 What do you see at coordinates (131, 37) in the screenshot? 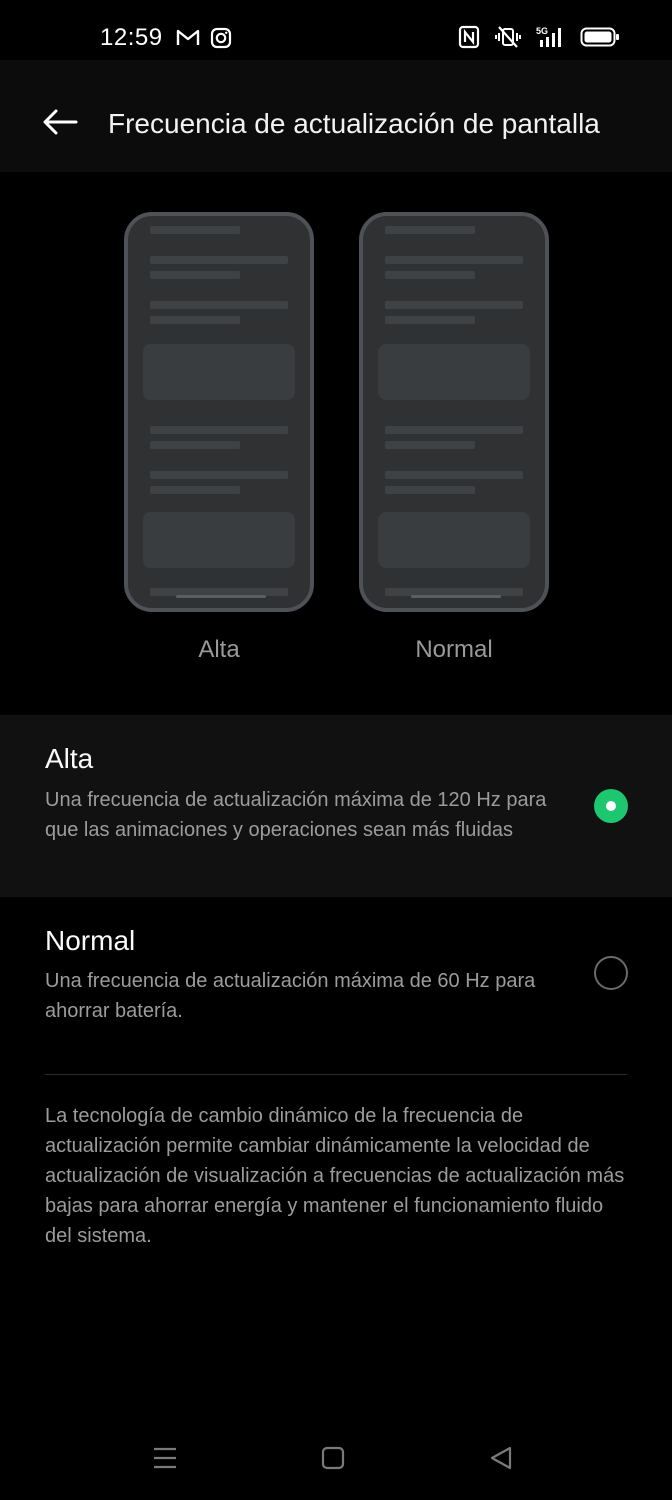
I see `status-time: 12:59` at bounding box center [131, 37].